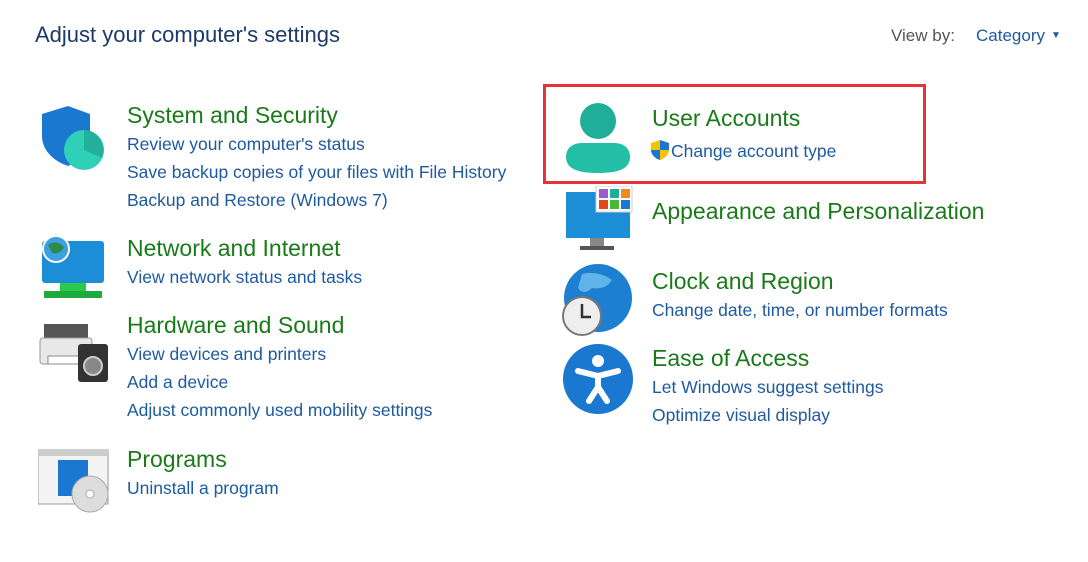  Describe the element at coordinates (316, 200) in the screenshot. I see `backup-restore-link: Backup and Restore (Windows 7)` at that location.